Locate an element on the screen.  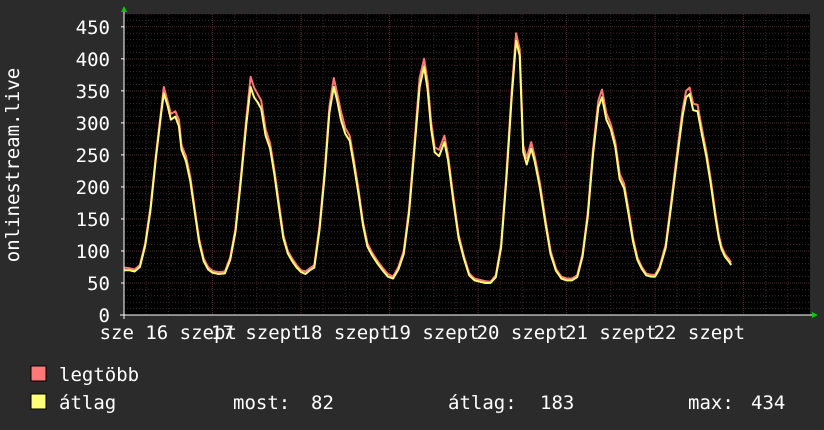
y-tick-label: 50 is located at coordinates (98, 284).